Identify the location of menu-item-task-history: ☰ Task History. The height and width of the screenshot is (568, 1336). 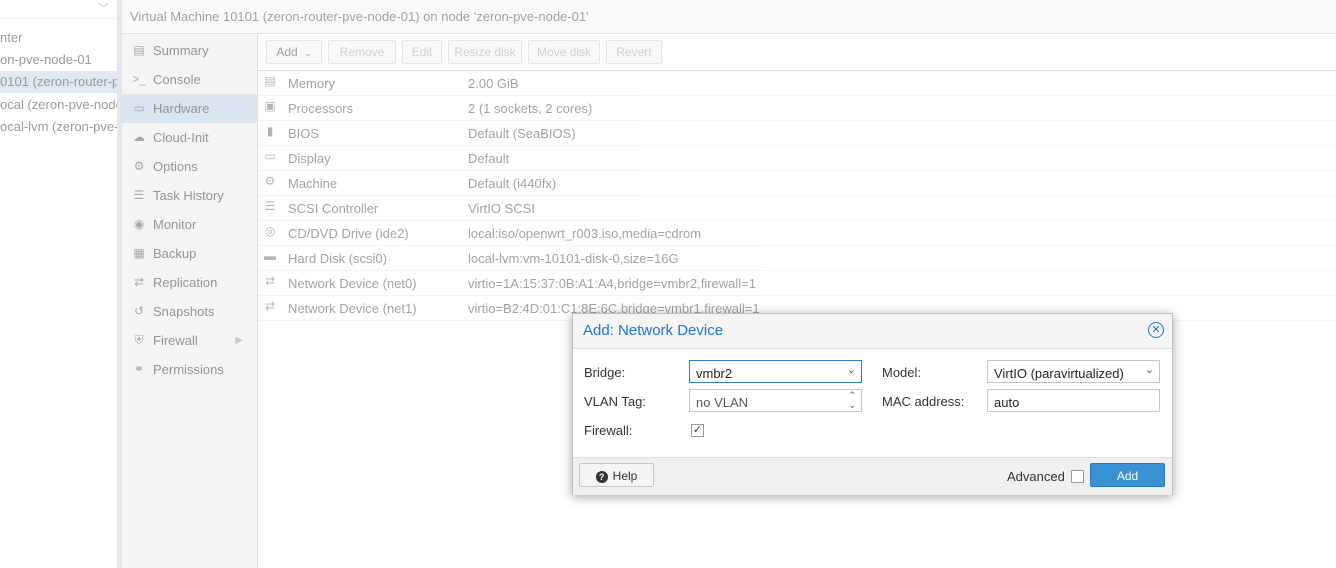
(189, 195).